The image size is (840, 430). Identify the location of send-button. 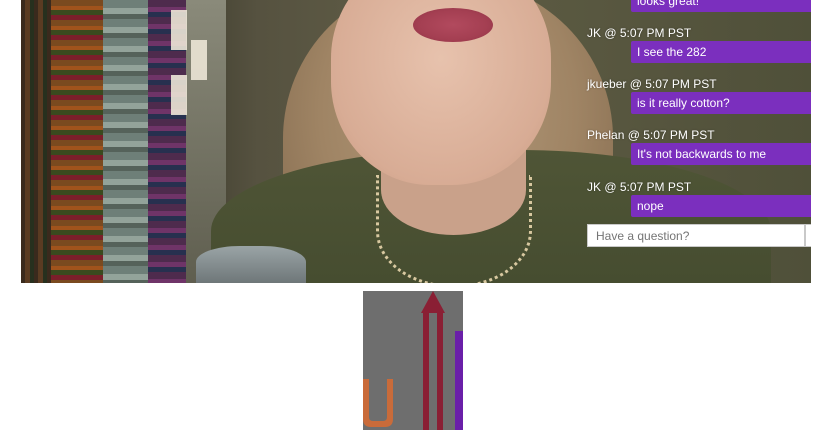
(808, 235).